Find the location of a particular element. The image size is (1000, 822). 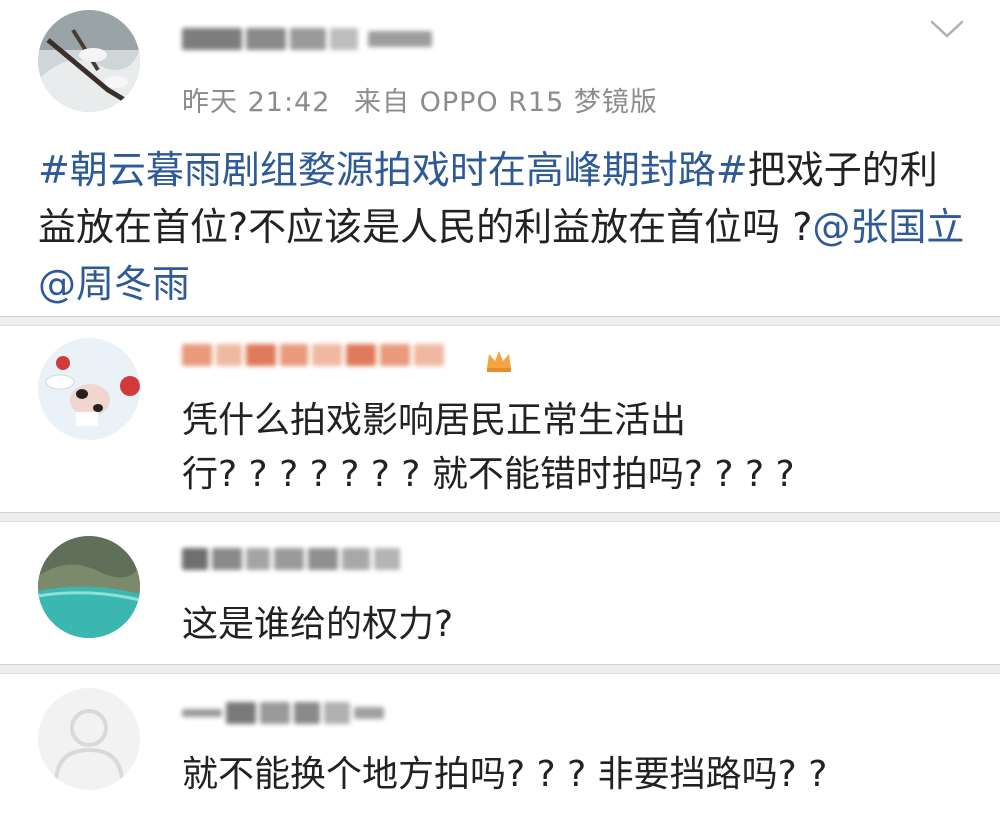

lake-landscape-avatar-image is located at coordinates (89, 587).